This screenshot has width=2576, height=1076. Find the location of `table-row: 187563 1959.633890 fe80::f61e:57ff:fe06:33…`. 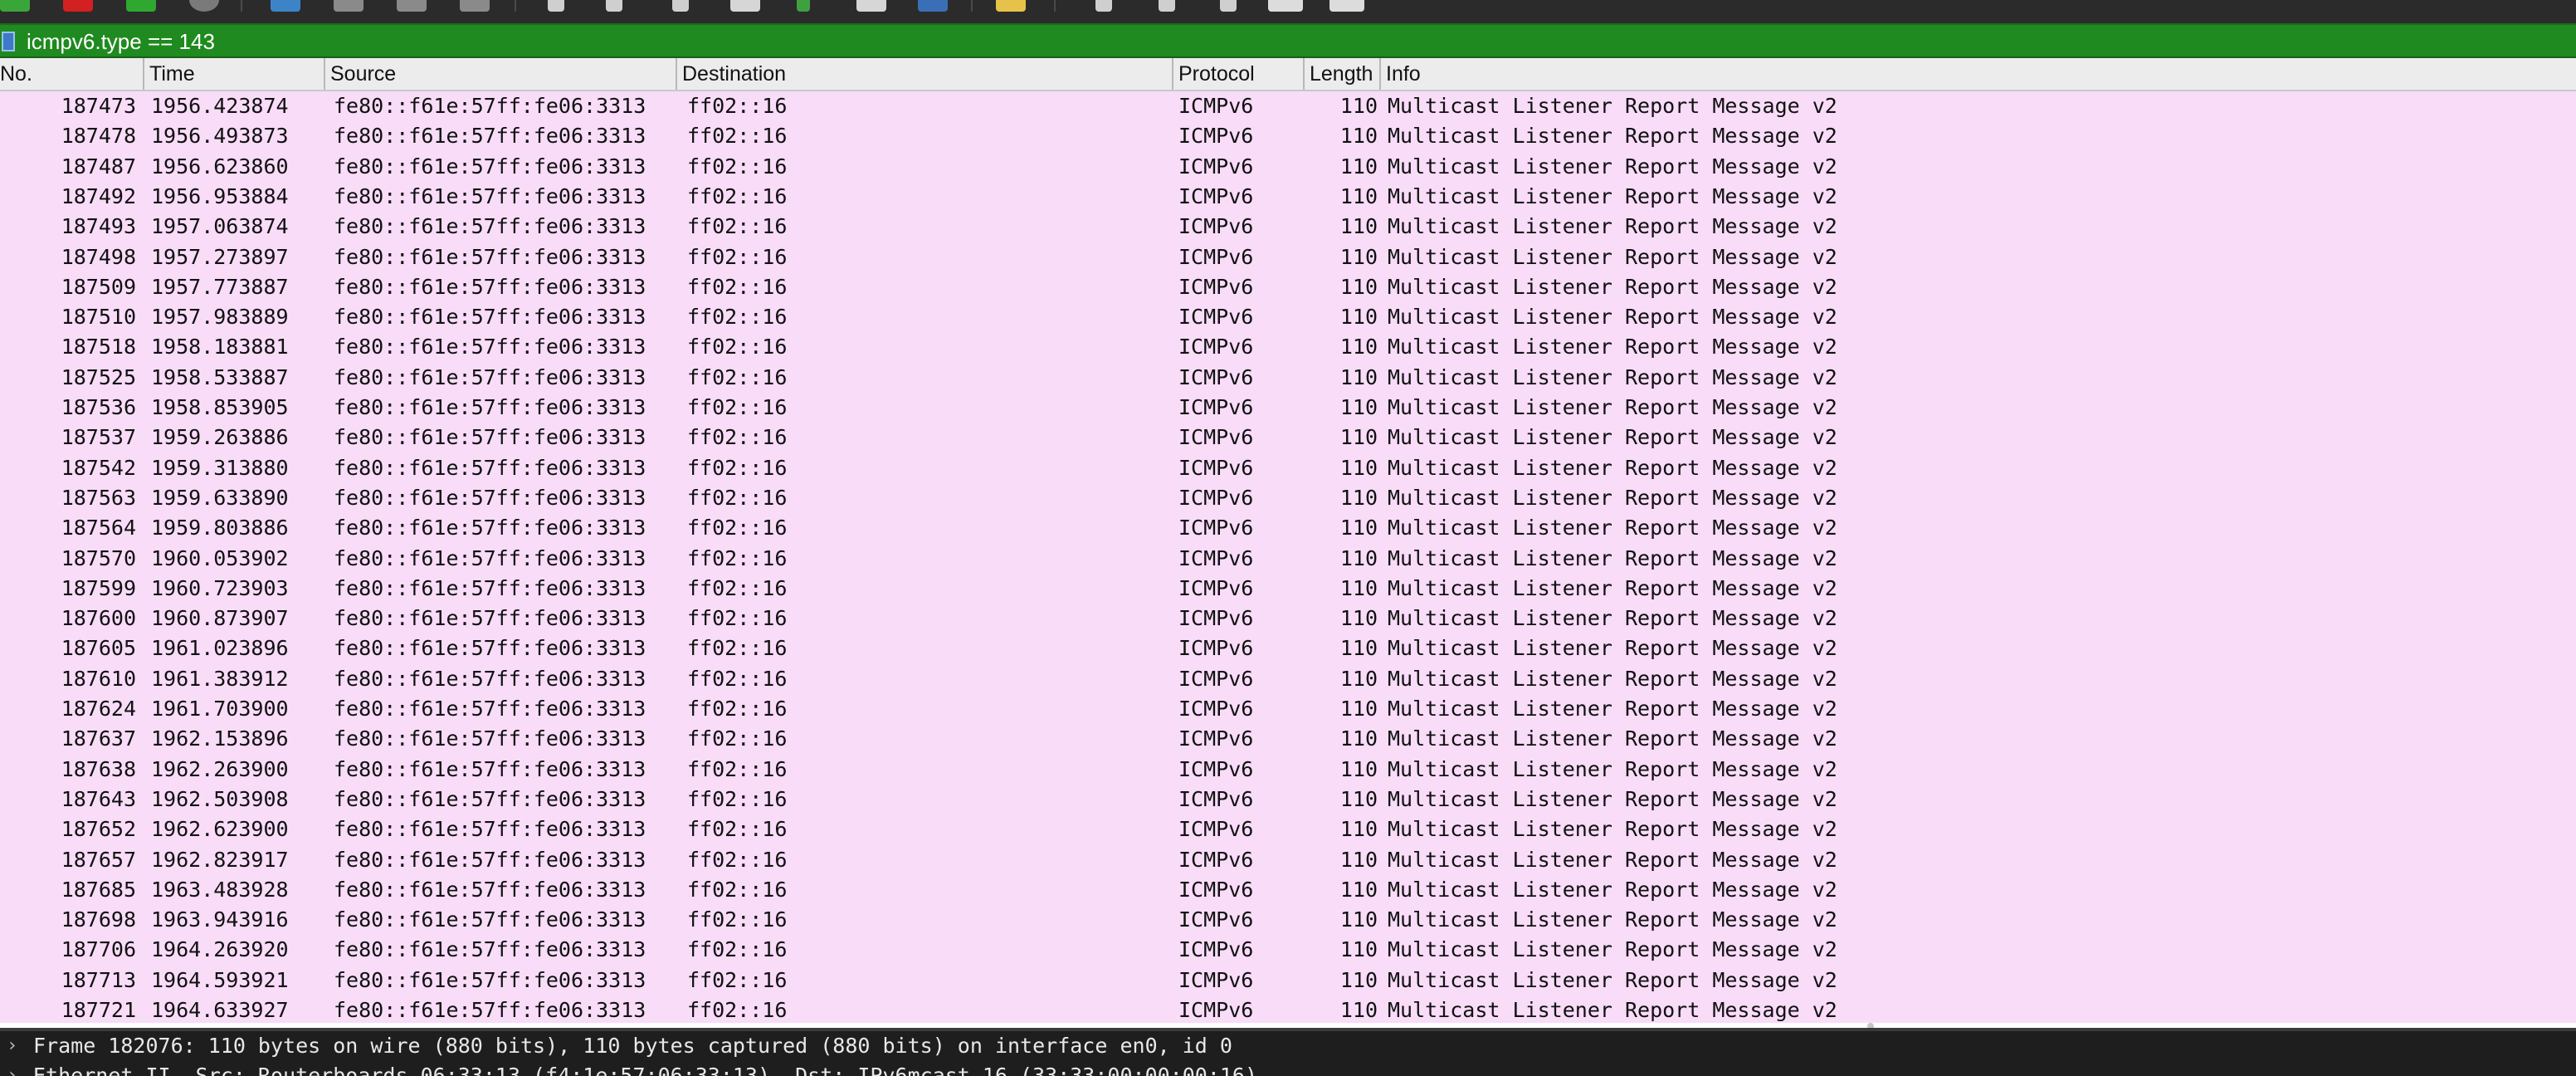

table-row: 187563 1959.633890 fe80::f61e:57ff:fe06:33… is located at coordinates (1288, 498).